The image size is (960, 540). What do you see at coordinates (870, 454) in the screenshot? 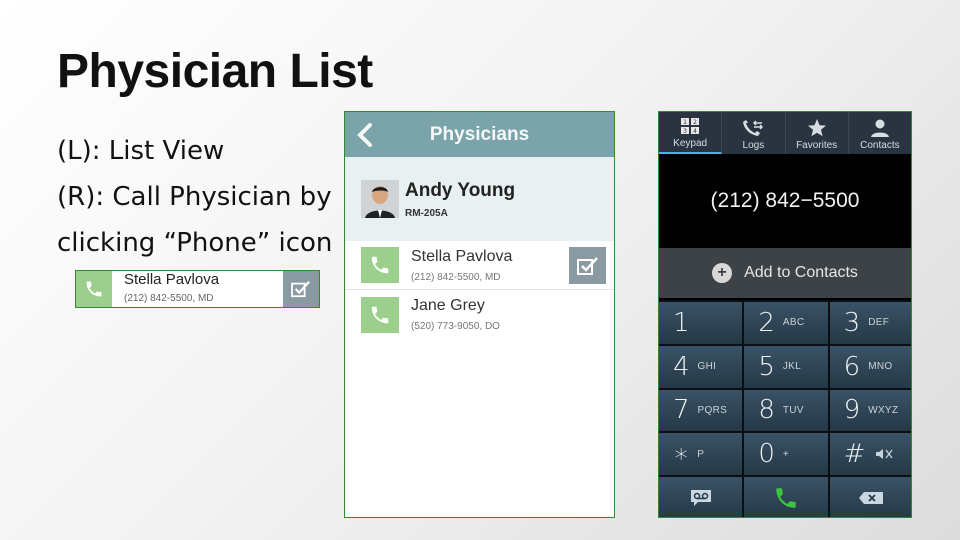
I see `key-hash: #` at bounding box center [870, 454].